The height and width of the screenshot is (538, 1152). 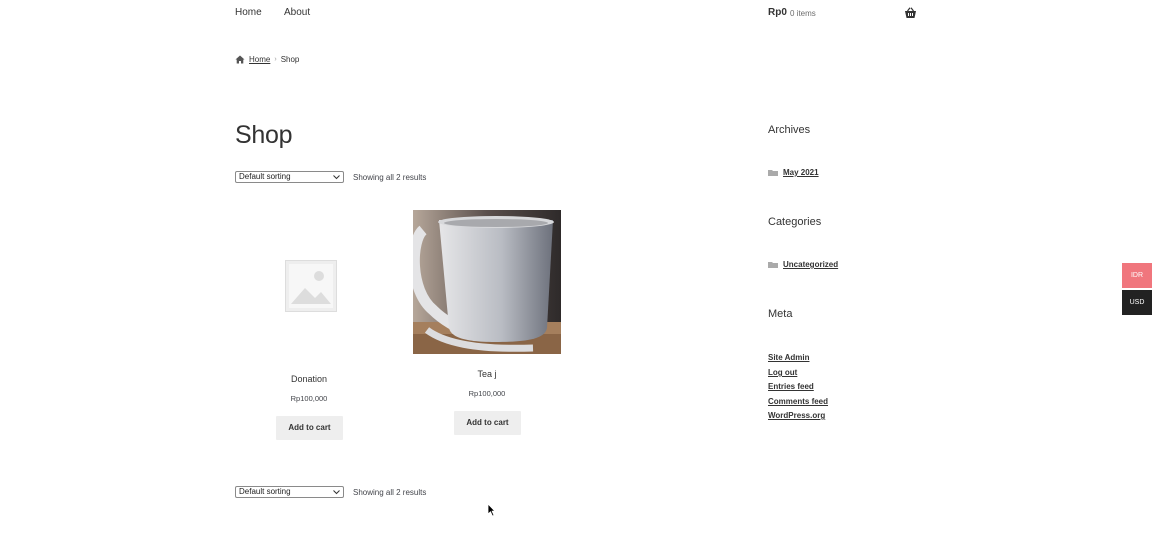 What do you see at coordinates (798, 401) in the screenshot?
I see `meta-link-comments-feed: Comments feed` at bounding box center [798, 401].